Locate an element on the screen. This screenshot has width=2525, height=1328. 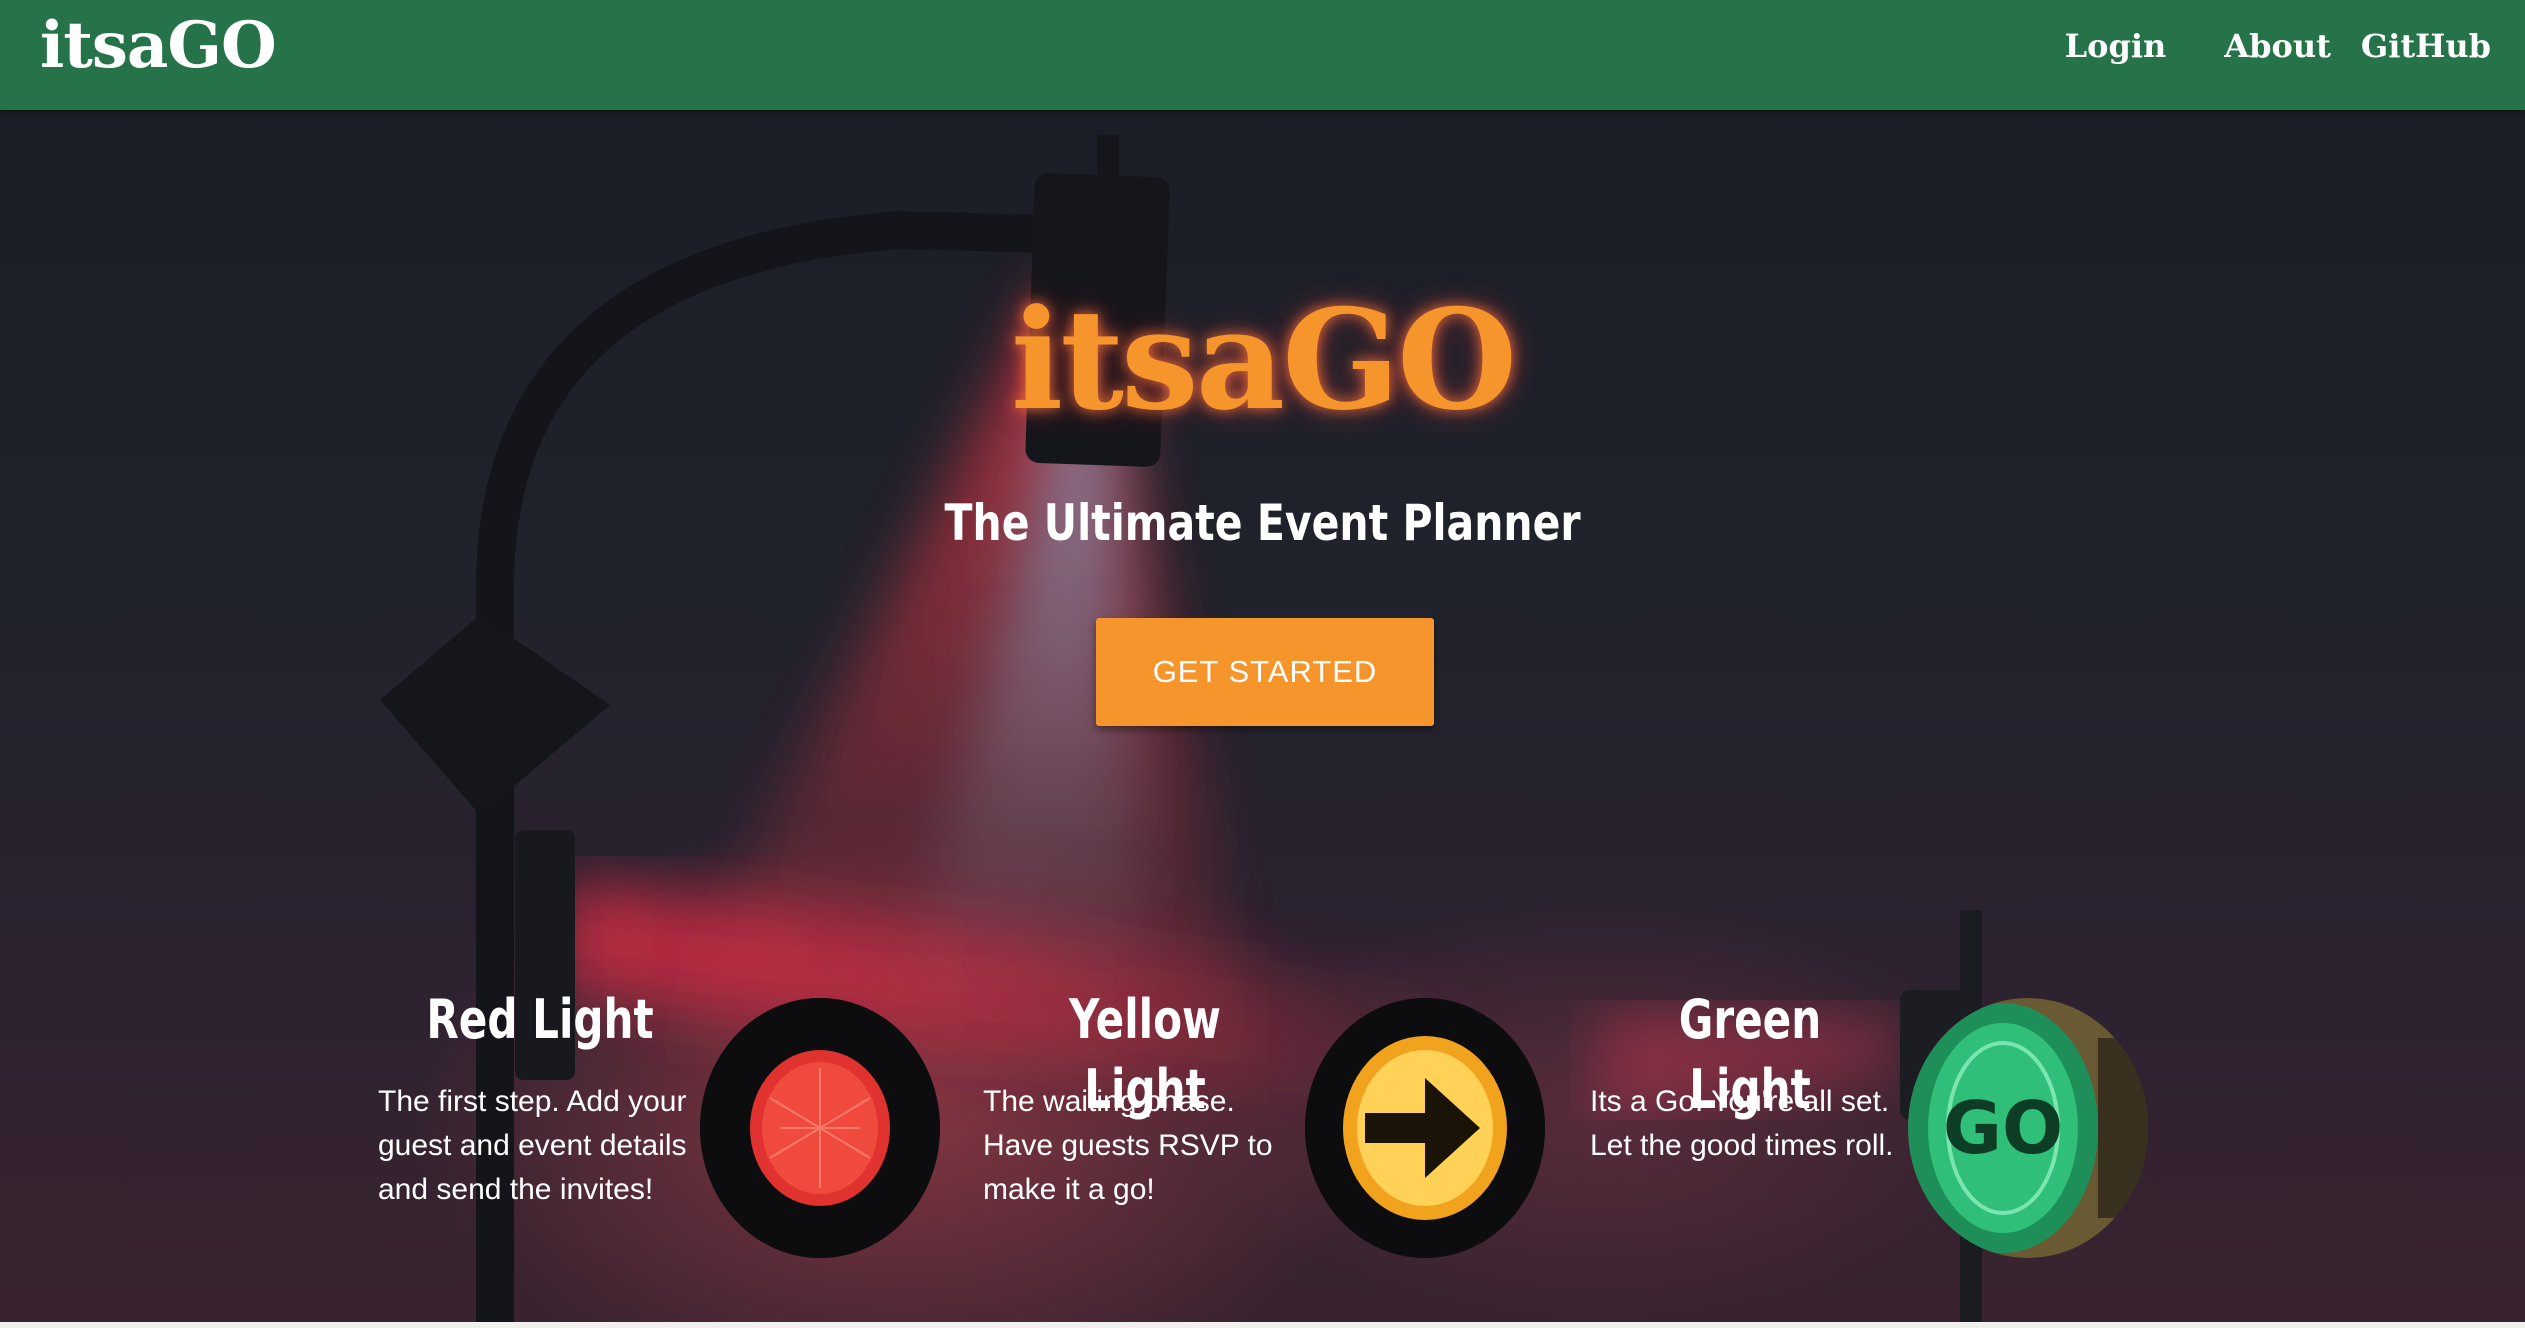
green-go-light-icon: GO is located at coordinates (2028, 1128).